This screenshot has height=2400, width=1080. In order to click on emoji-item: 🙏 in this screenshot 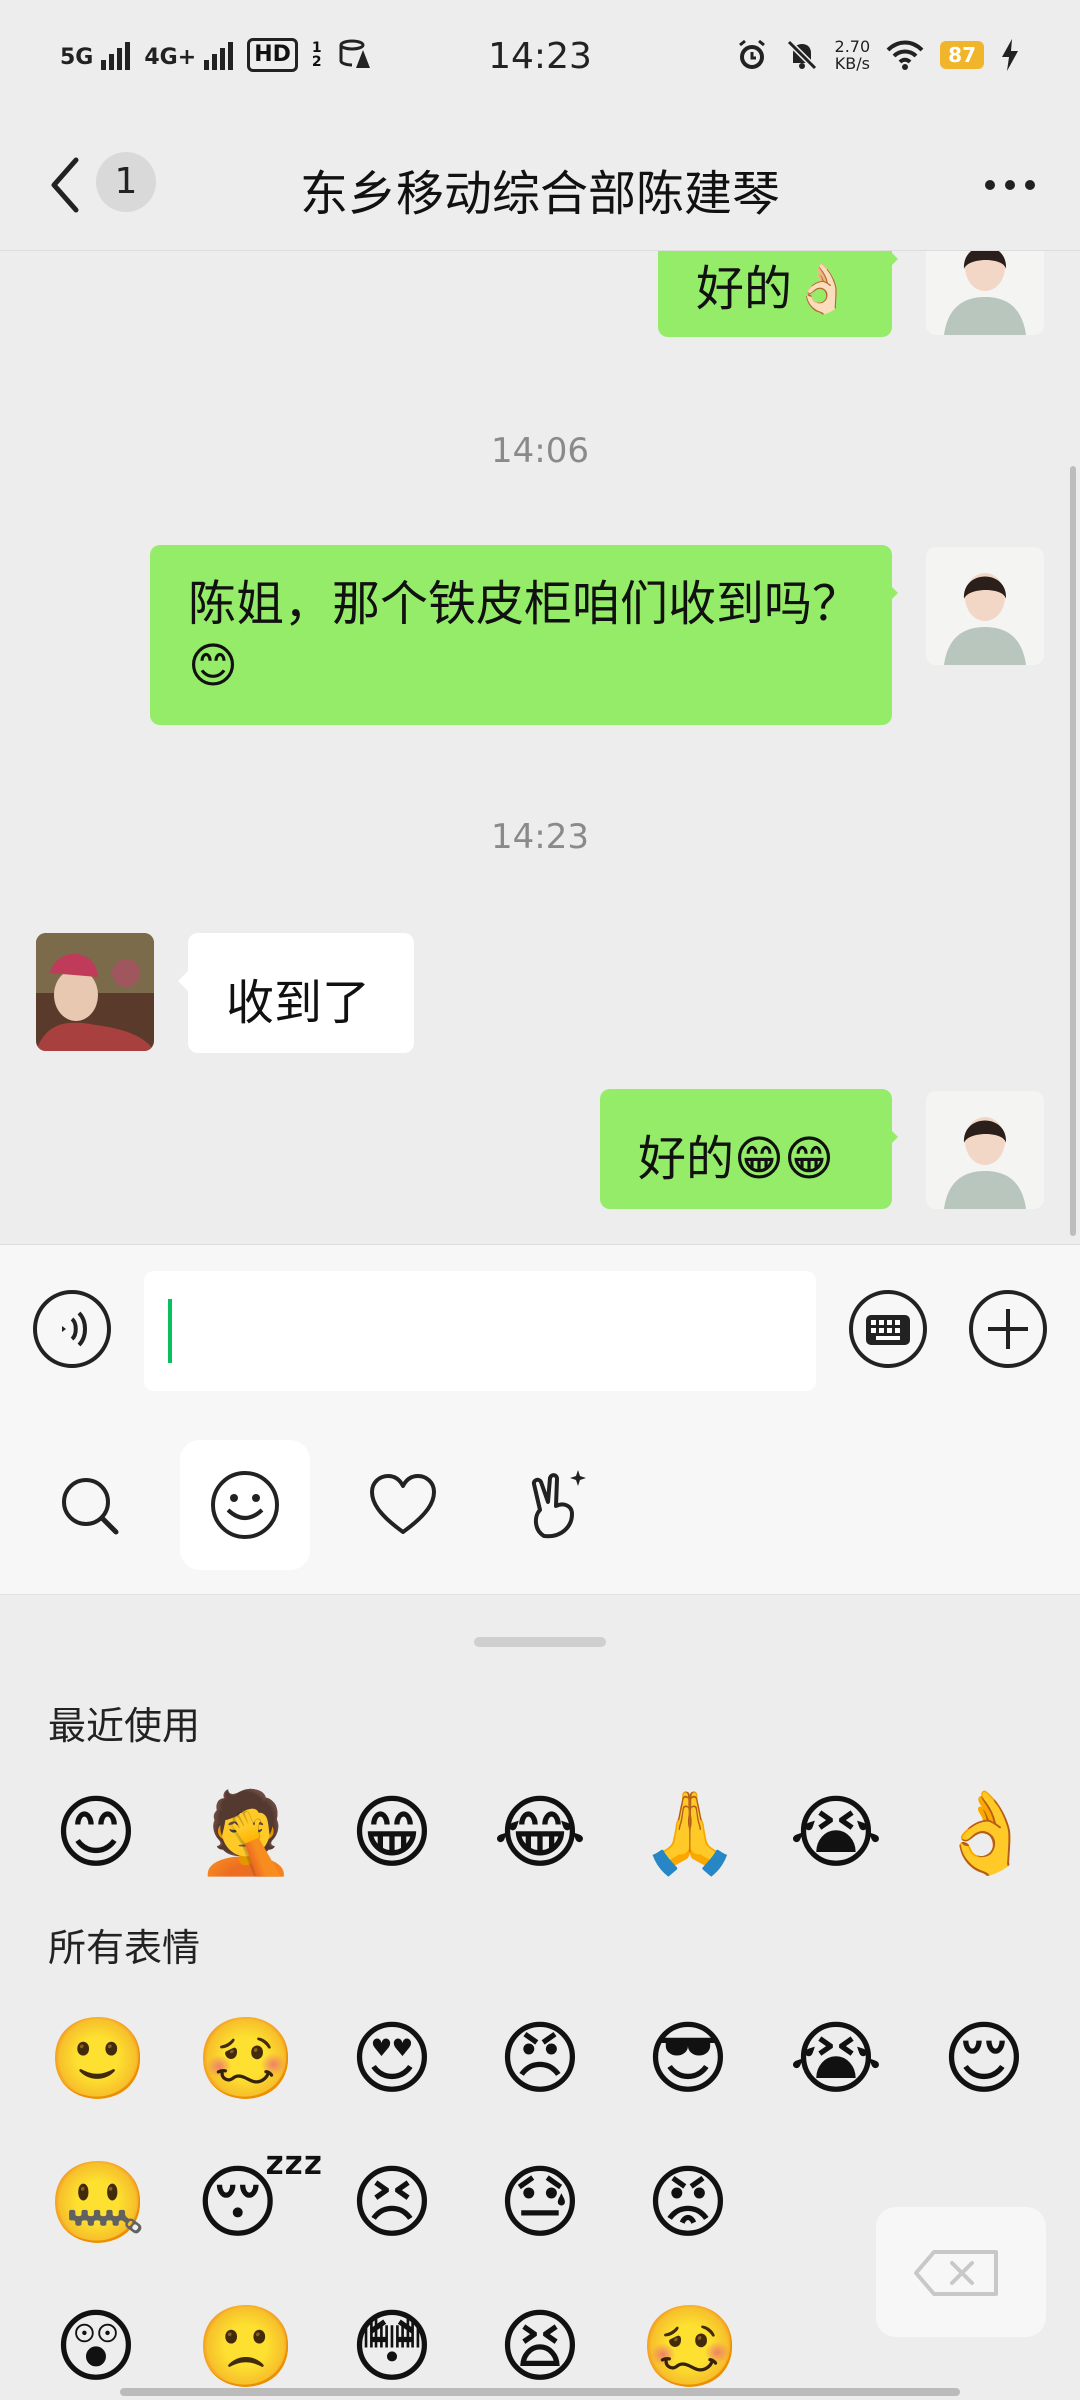, I will do `click(690, 1833)`.